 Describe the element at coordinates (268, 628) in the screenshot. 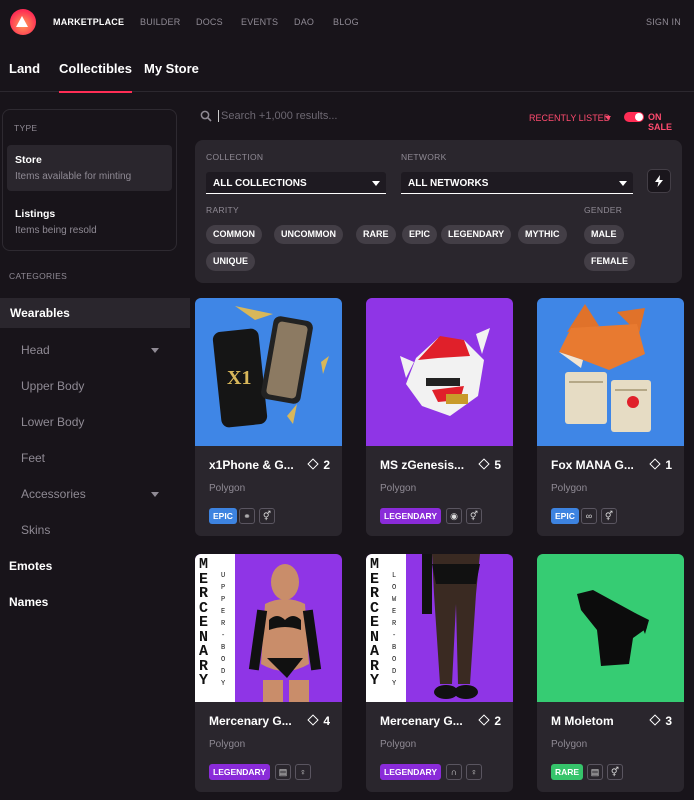

I see `item-image-mercenary-upper: MERCENARY UPPER-BODY` at that location.